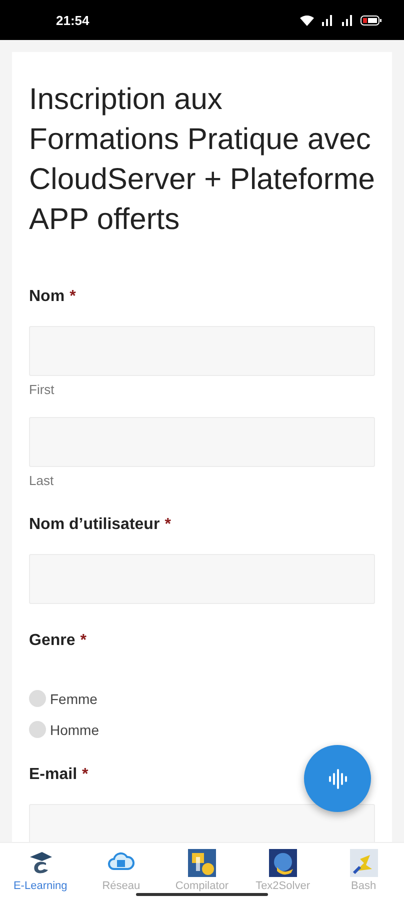 This screenshot has height=900, width=404. I want to click on waveform-icon, so click(337, 779).